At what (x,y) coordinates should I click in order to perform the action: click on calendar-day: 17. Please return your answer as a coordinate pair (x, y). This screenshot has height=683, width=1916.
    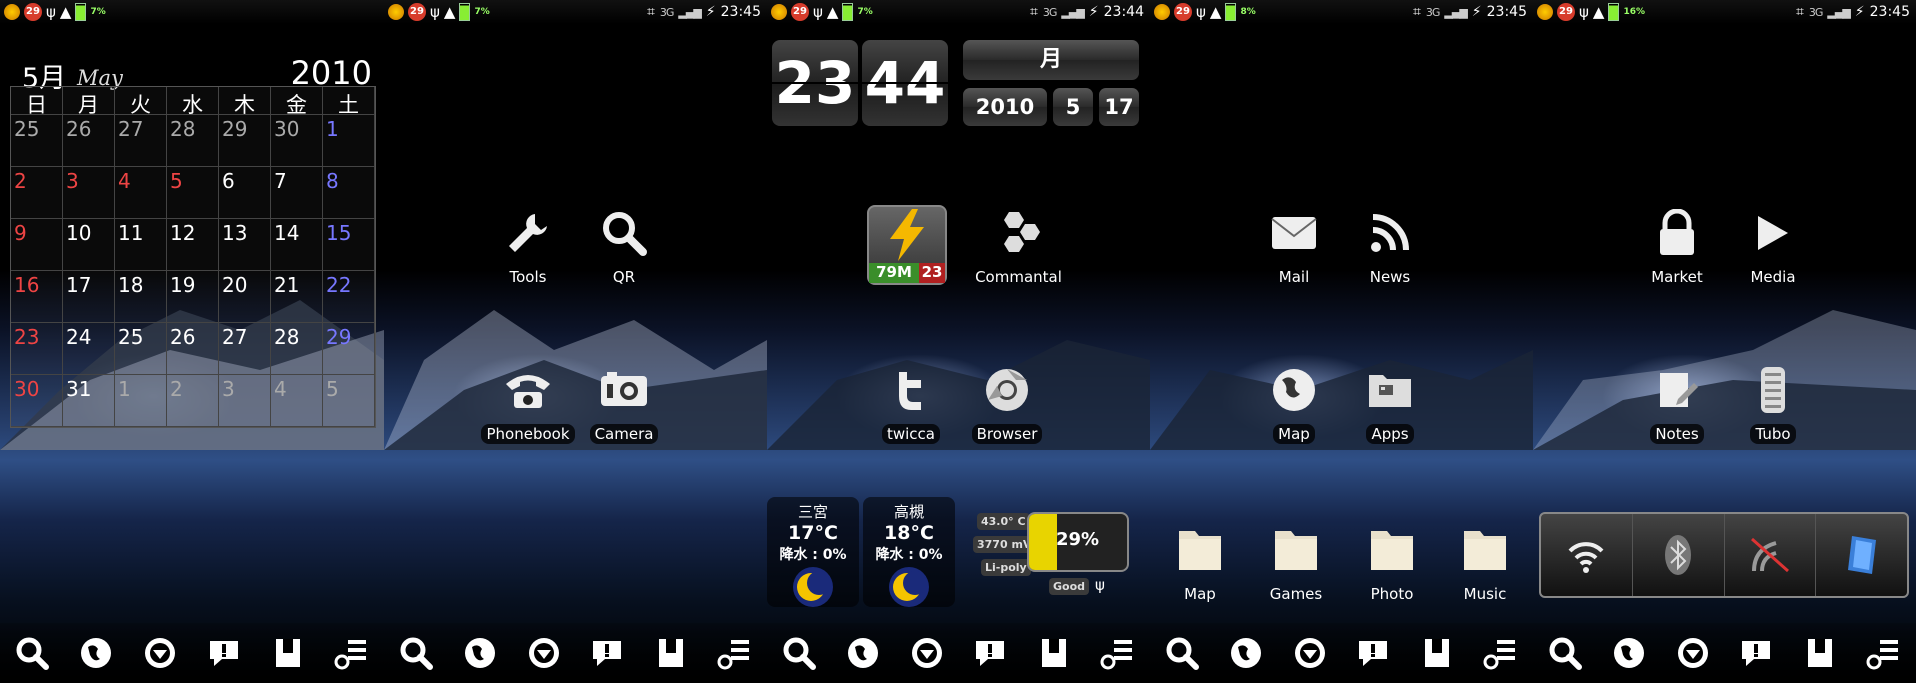
    Looking at the image, I should click on (89, 297).